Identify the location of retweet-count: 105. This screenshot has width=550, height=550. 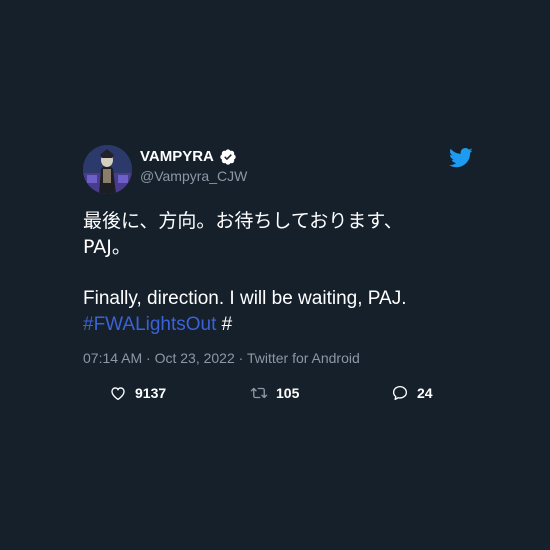
(288, 393).